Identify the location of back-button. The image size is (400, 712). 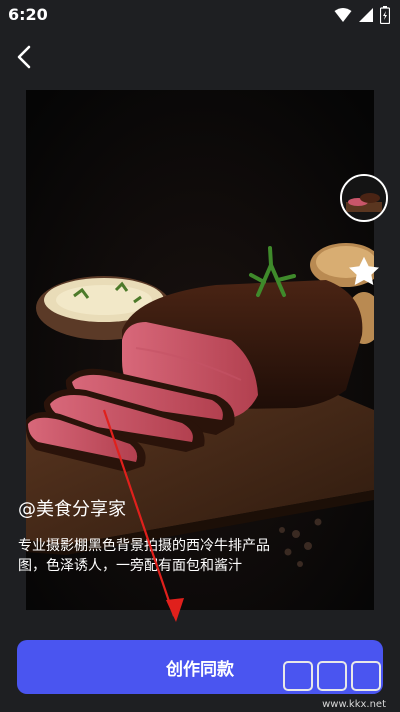
(25, 57).